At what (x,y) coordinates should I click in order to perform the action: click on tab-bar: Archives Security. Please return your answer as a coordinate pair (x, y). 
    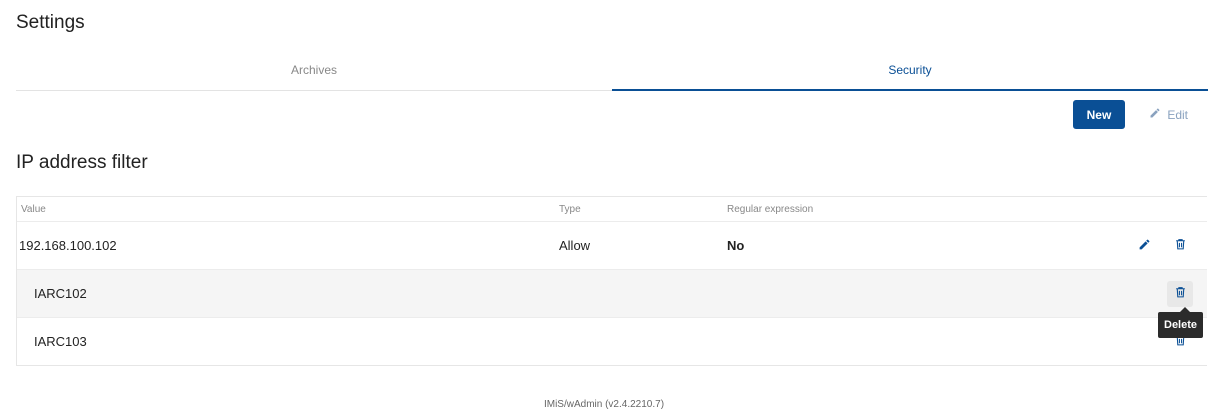
    Looking at the image, I should click on (612, 71).